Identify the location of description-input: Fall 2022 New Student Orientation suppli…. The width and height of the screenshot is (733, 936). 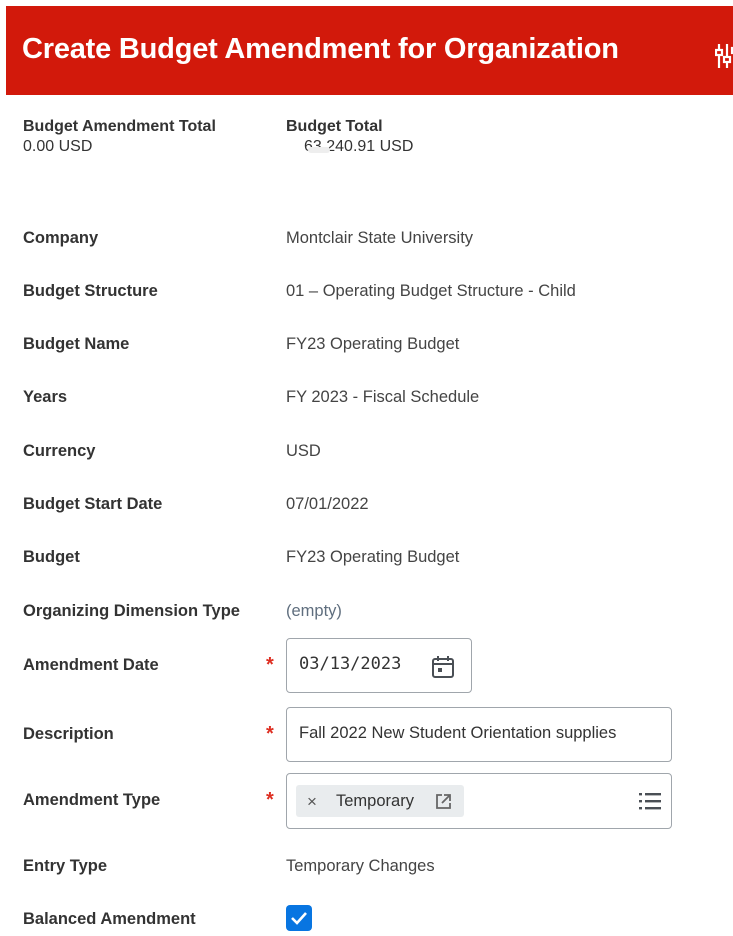
(479, 734).